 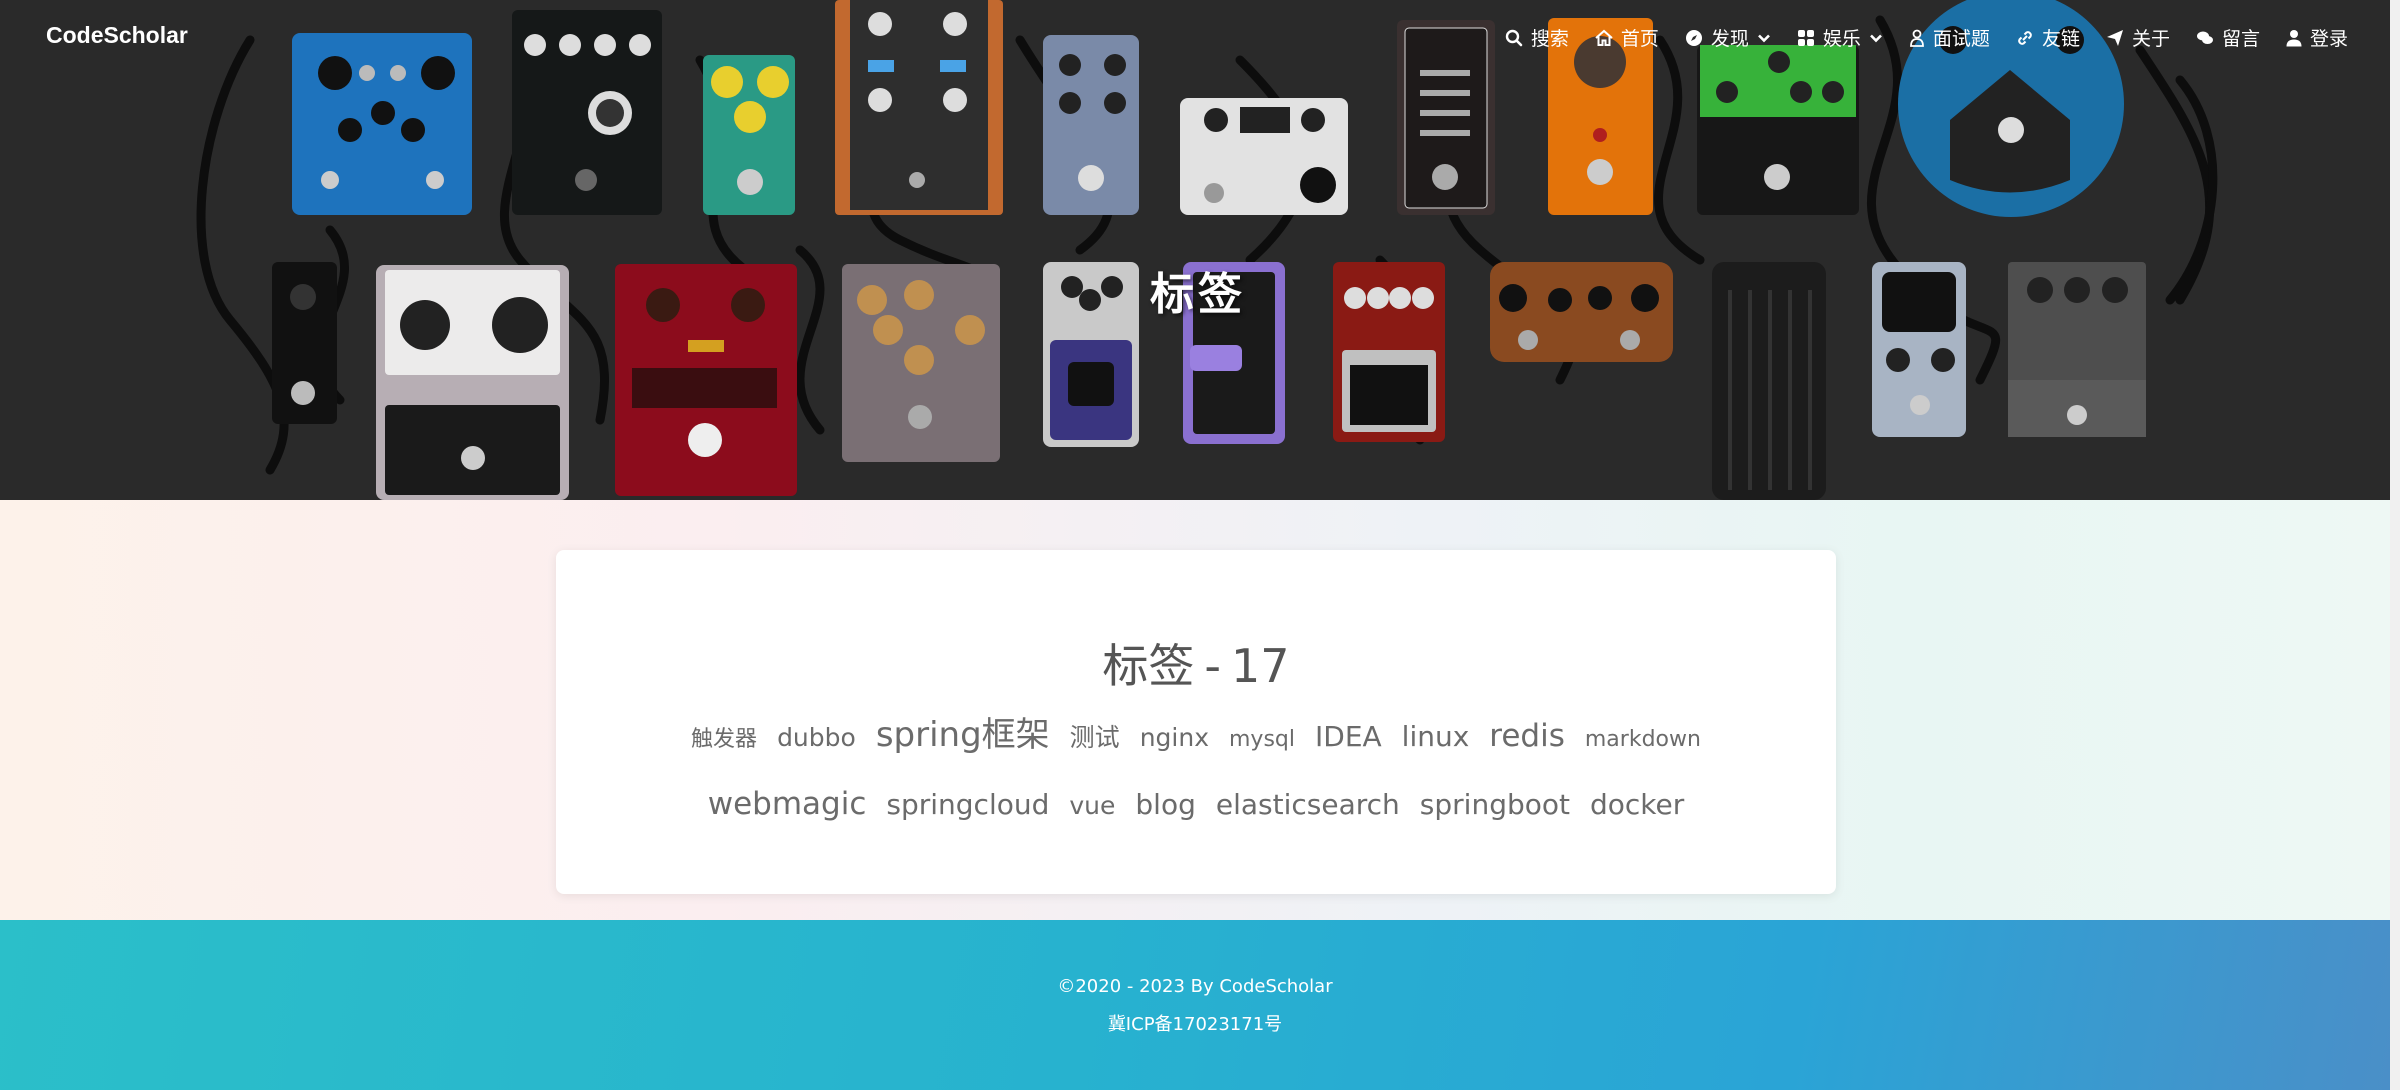 I want to click on title-label: 标签, so click(x=1148, y=666).